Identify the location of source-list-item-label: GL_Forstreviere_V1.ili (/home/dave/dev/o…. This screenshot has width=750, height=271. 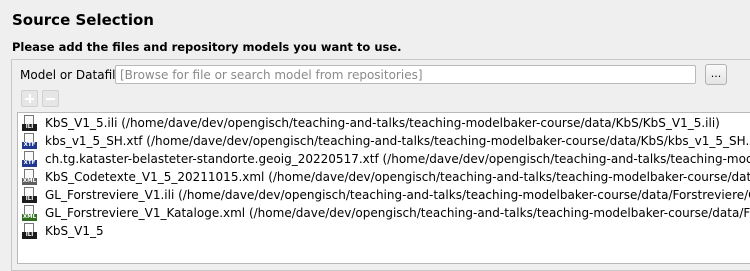
(397, 195).